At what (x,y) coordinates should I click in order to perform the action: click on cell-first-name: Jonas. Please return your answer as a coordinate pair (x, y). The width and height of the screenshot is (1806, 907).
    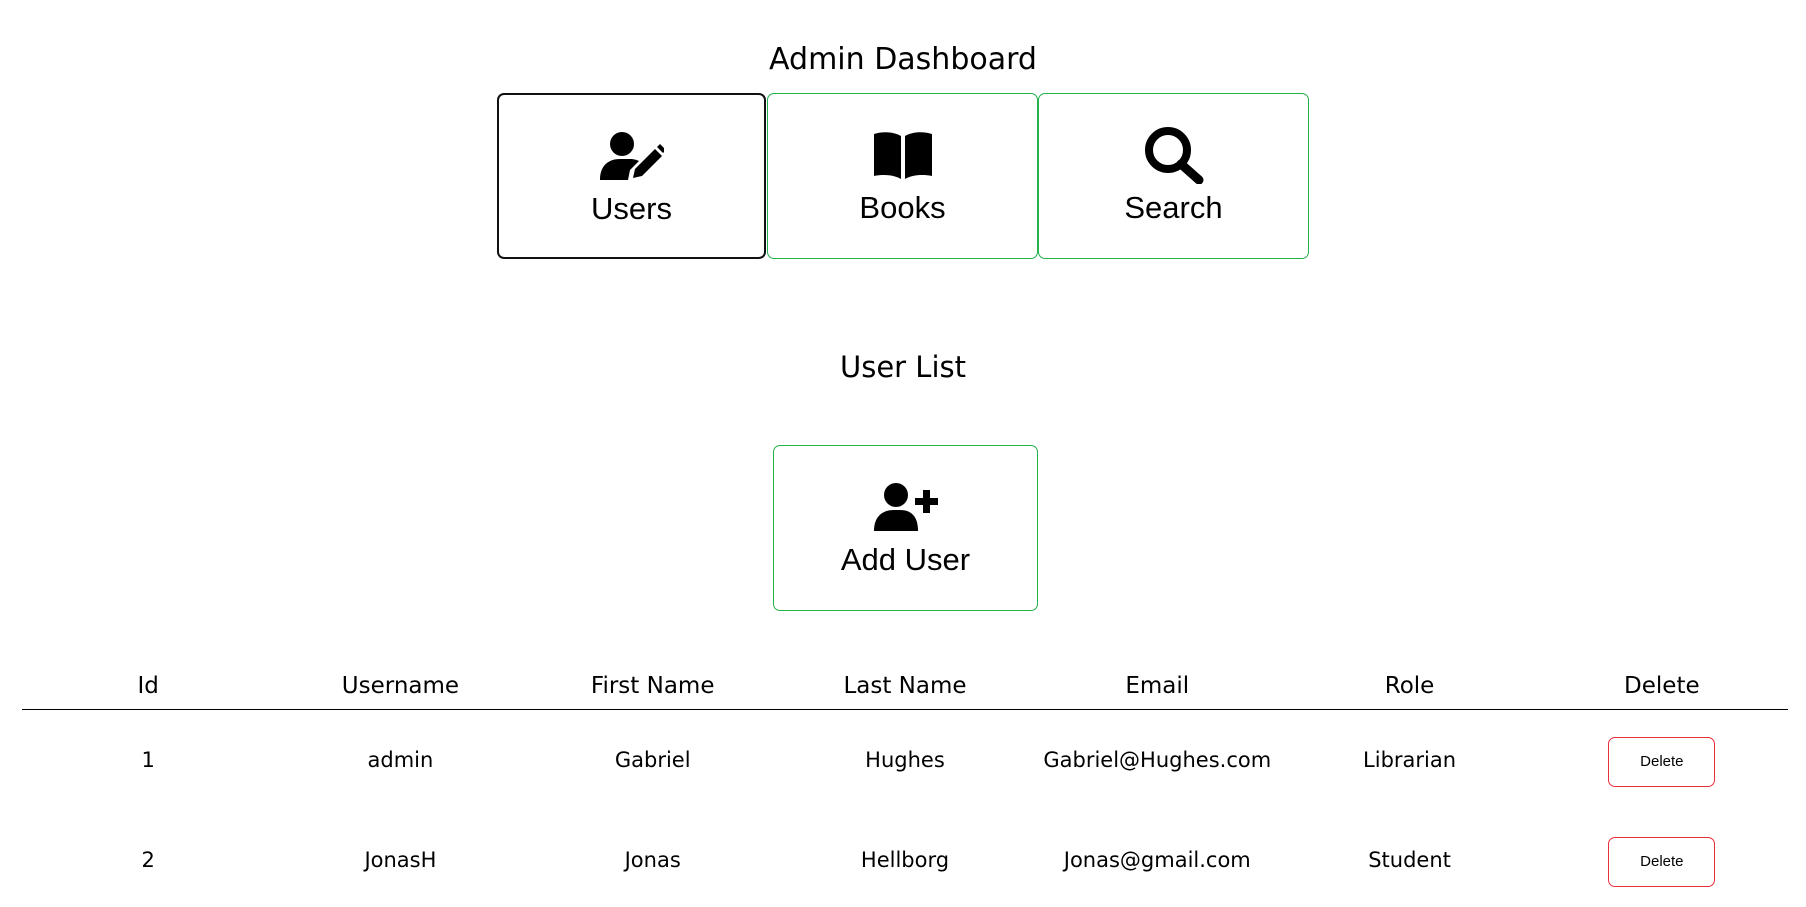
    Looking at the image, I should click on (652, 860).